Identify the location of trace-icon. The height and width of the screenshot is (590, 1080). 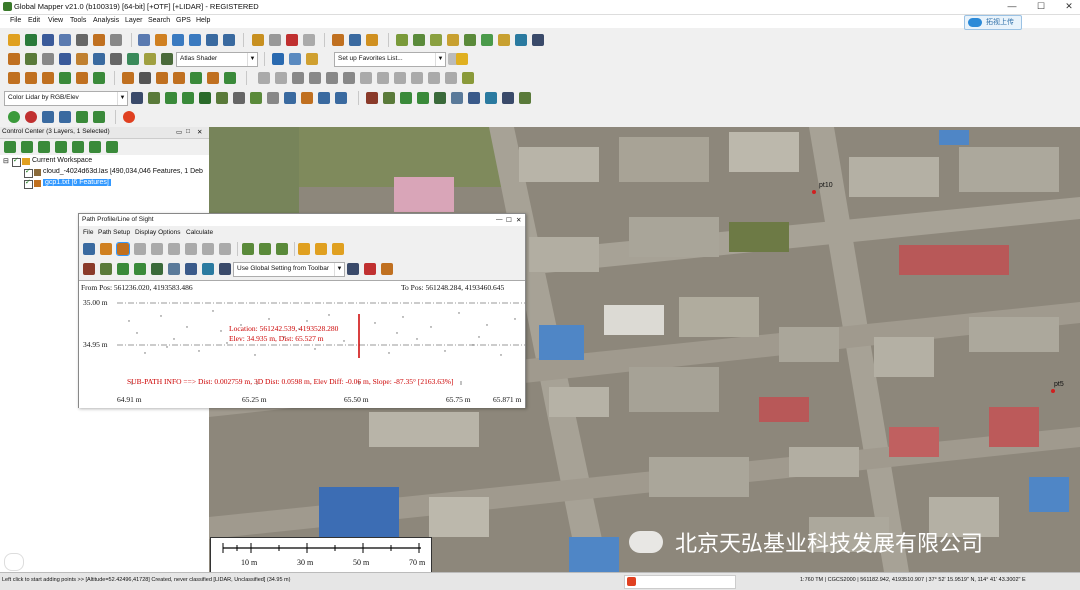
(213, 78).